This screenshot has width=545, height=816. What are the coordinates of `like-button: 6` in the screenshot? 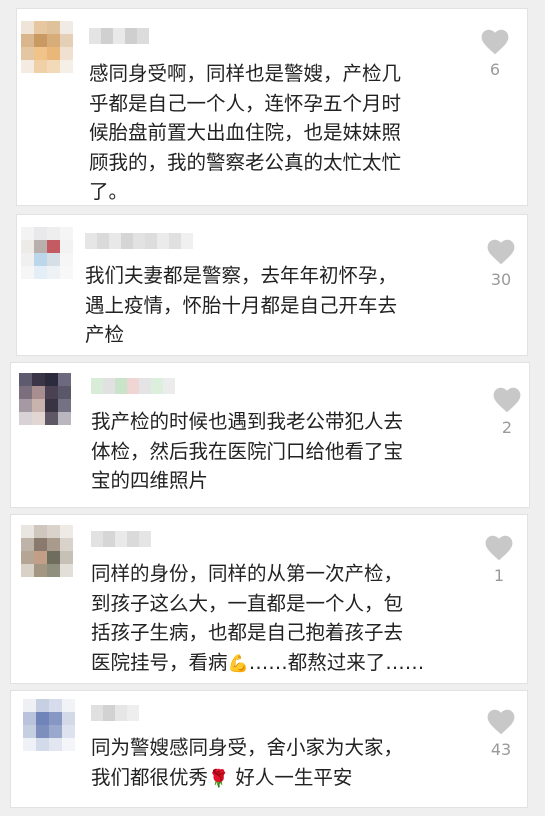 It's located at (495, 54).